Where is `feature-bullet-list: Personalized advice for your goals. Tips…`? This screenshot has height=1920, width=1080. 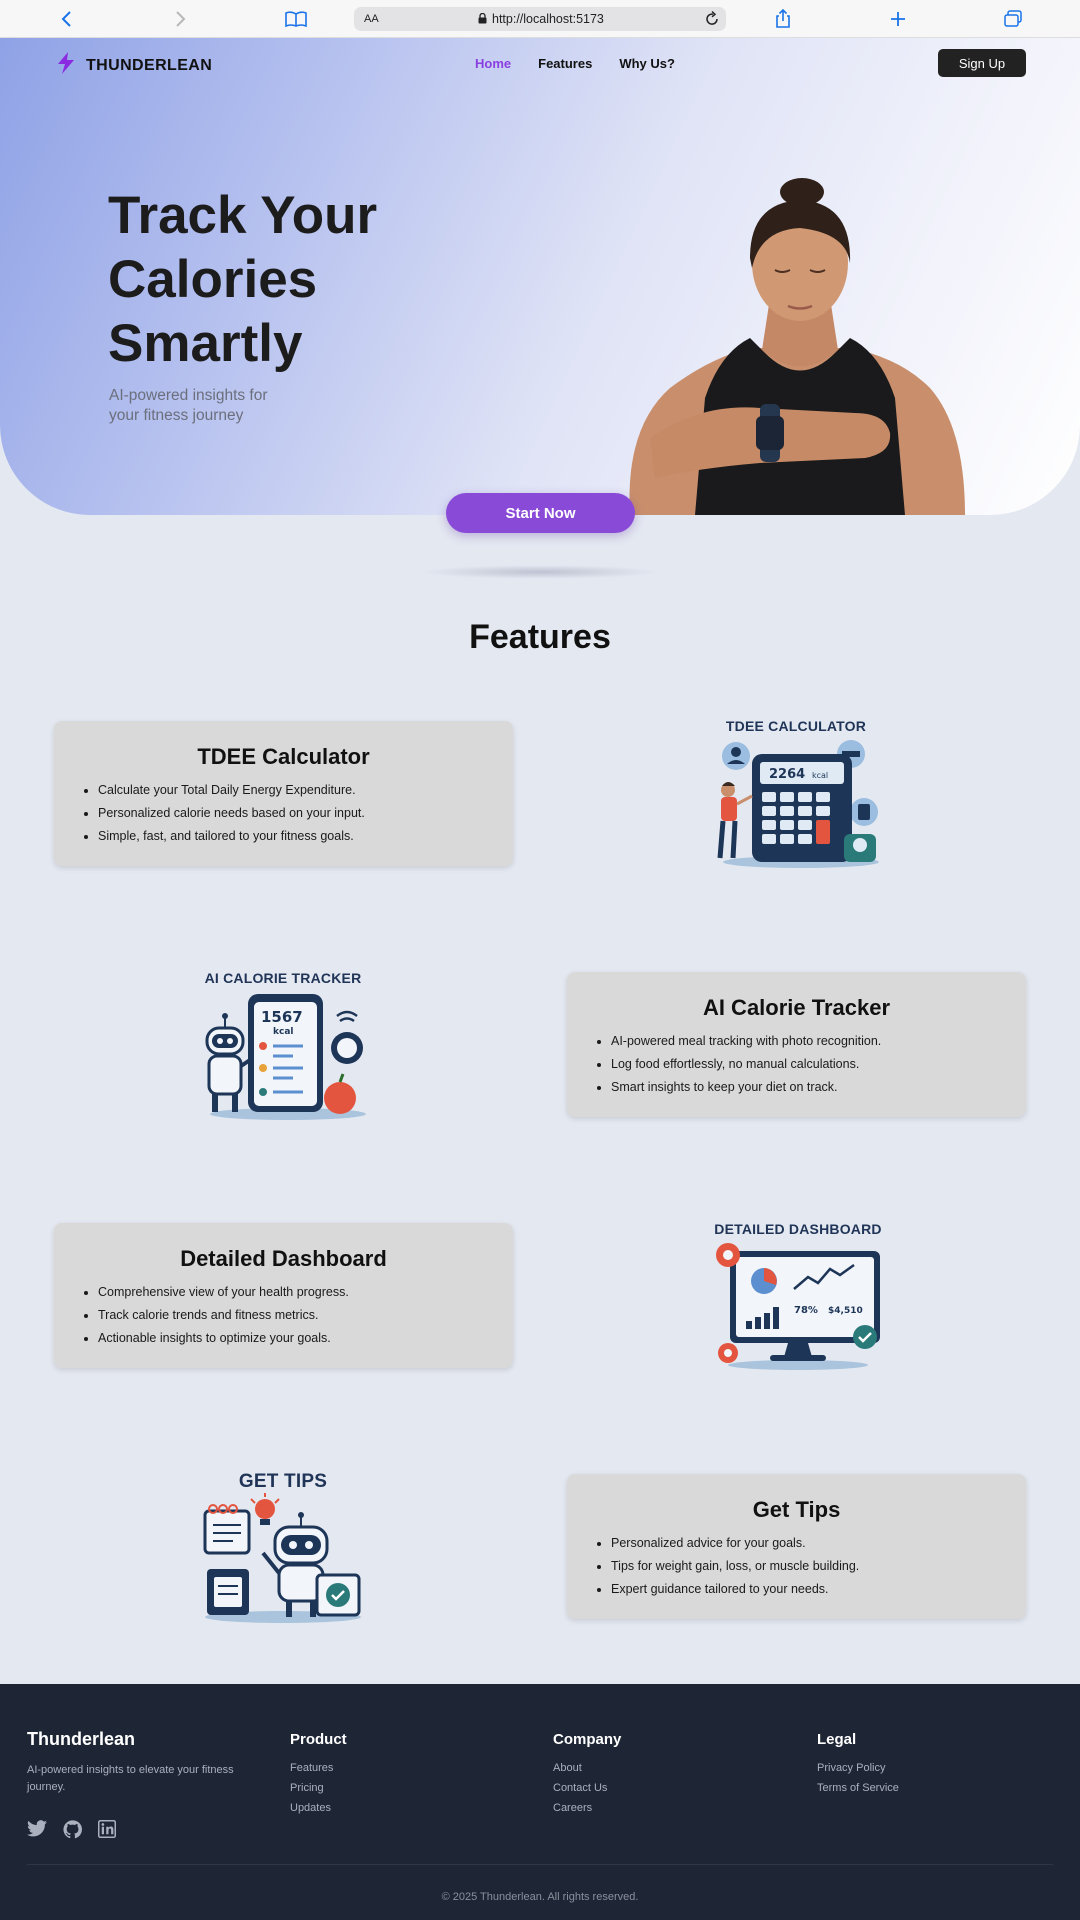 feature-bullet-list: Personalized advice for your goals. Tips… is located at coordinates (796, 1566).